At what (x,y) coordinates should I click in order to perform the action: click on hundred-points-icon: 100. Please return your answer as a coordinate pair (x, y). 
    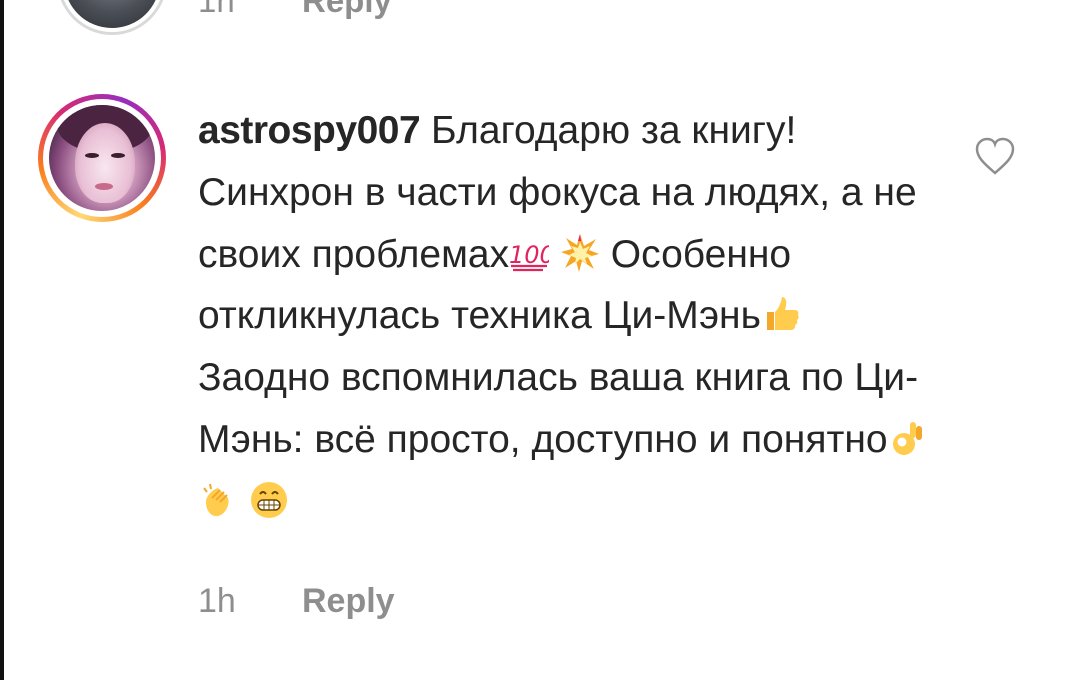
    Looking at the image, I should click on (529, 253).